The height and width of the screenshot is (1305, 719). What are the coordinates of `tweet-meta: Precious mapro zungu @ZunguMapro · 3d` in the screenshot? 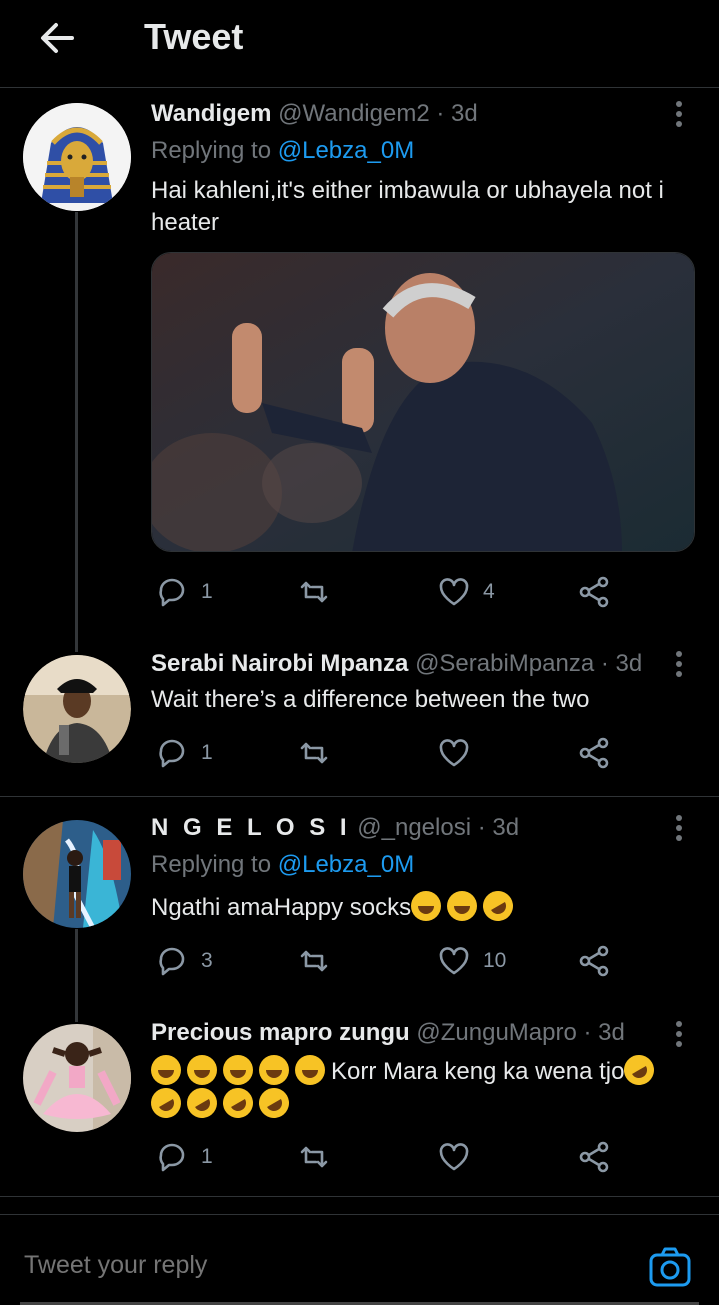 It's located at (388, 1033).